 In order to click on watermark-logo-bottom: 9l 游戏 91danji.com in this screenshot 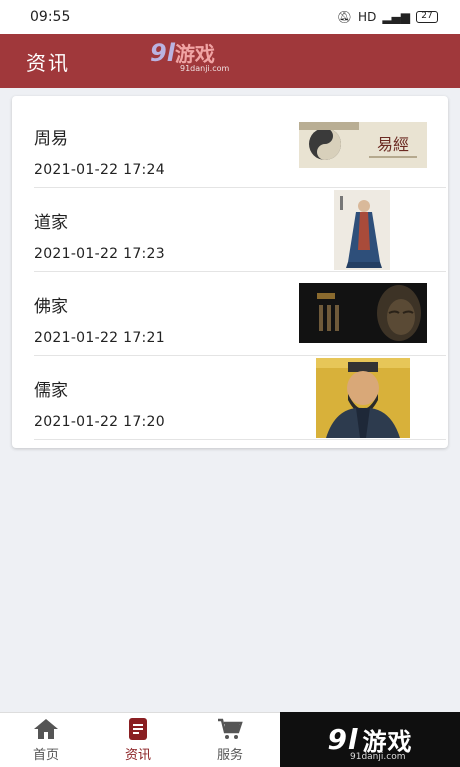, I will do `click(370, 739)`.